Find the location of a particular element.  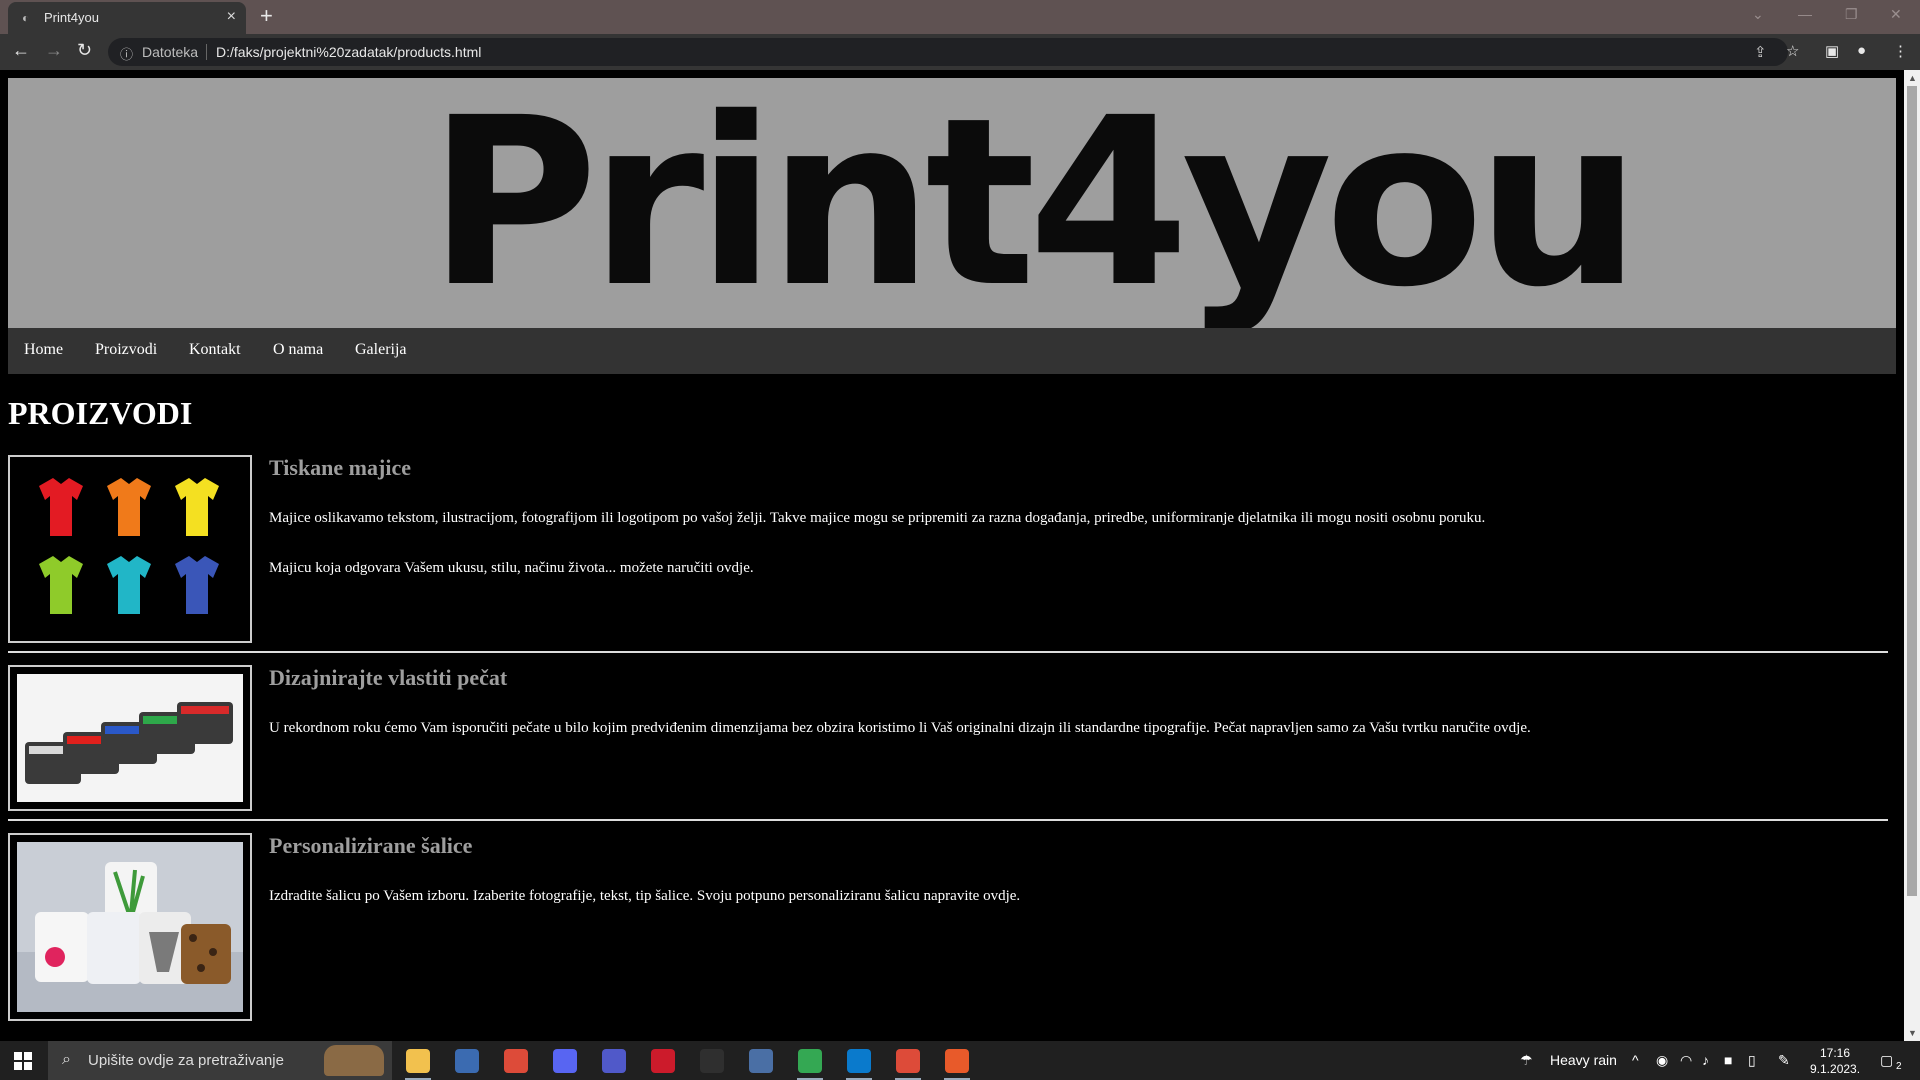

back-icon: ← is located at coordinates (21, 50).